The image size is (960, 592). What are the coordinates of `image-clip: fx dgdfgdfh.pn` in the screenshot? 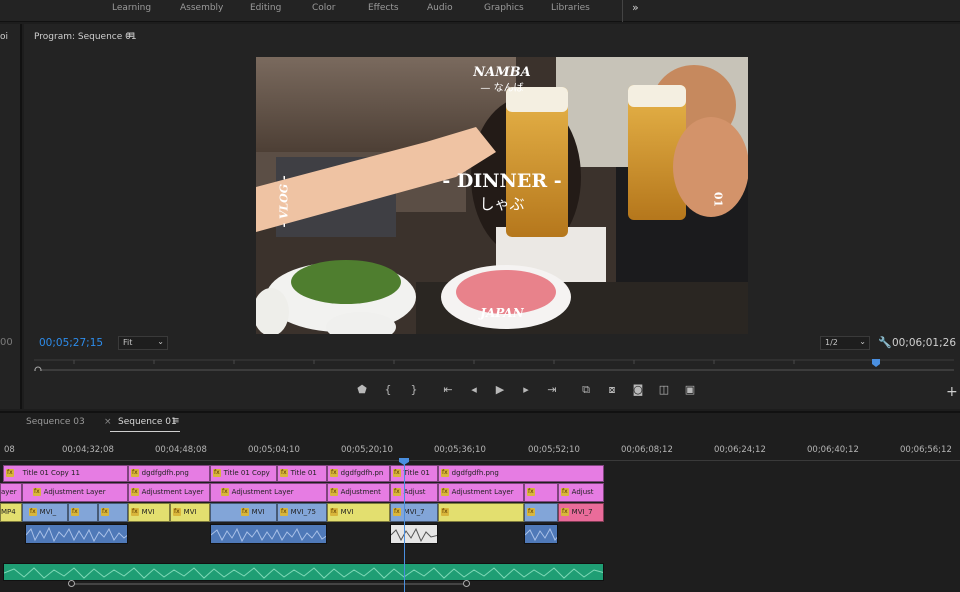 It's located at (358, 473).